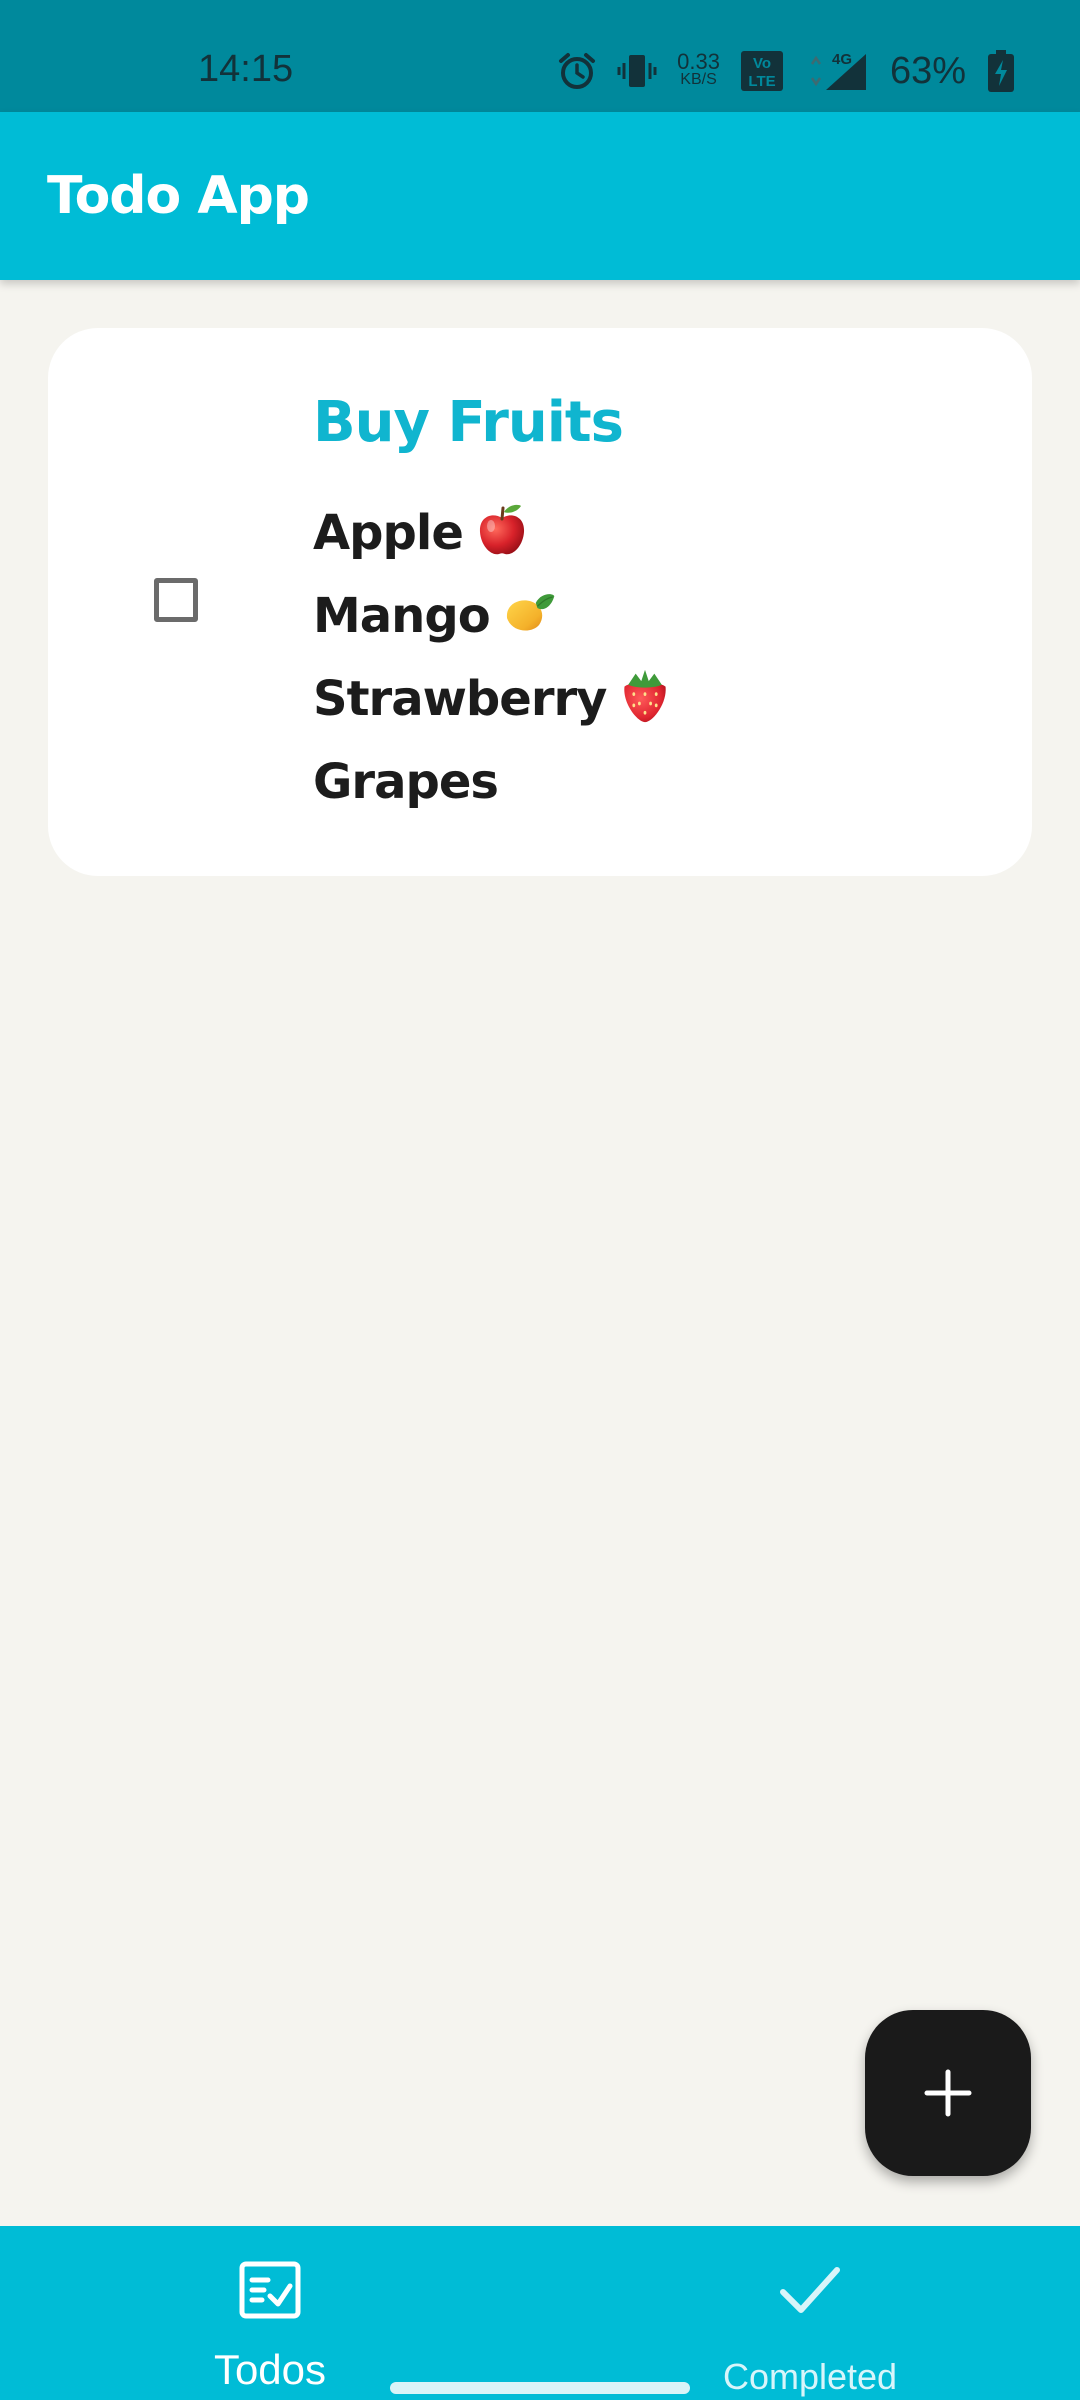 The image size is (1080, 2400). What do you see at coordinates (637, 71) in the screenshot?
I see `vibrate-icon` at bounding box center [637, 71].